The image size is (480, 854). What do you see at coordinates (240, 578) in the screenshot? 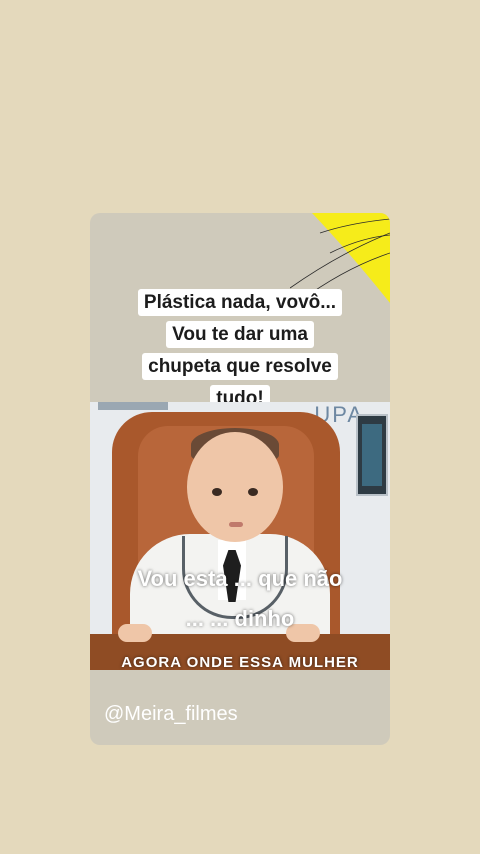
I see `video-subtitle: Vou esta ... que não` at bounding box center [240, 578].